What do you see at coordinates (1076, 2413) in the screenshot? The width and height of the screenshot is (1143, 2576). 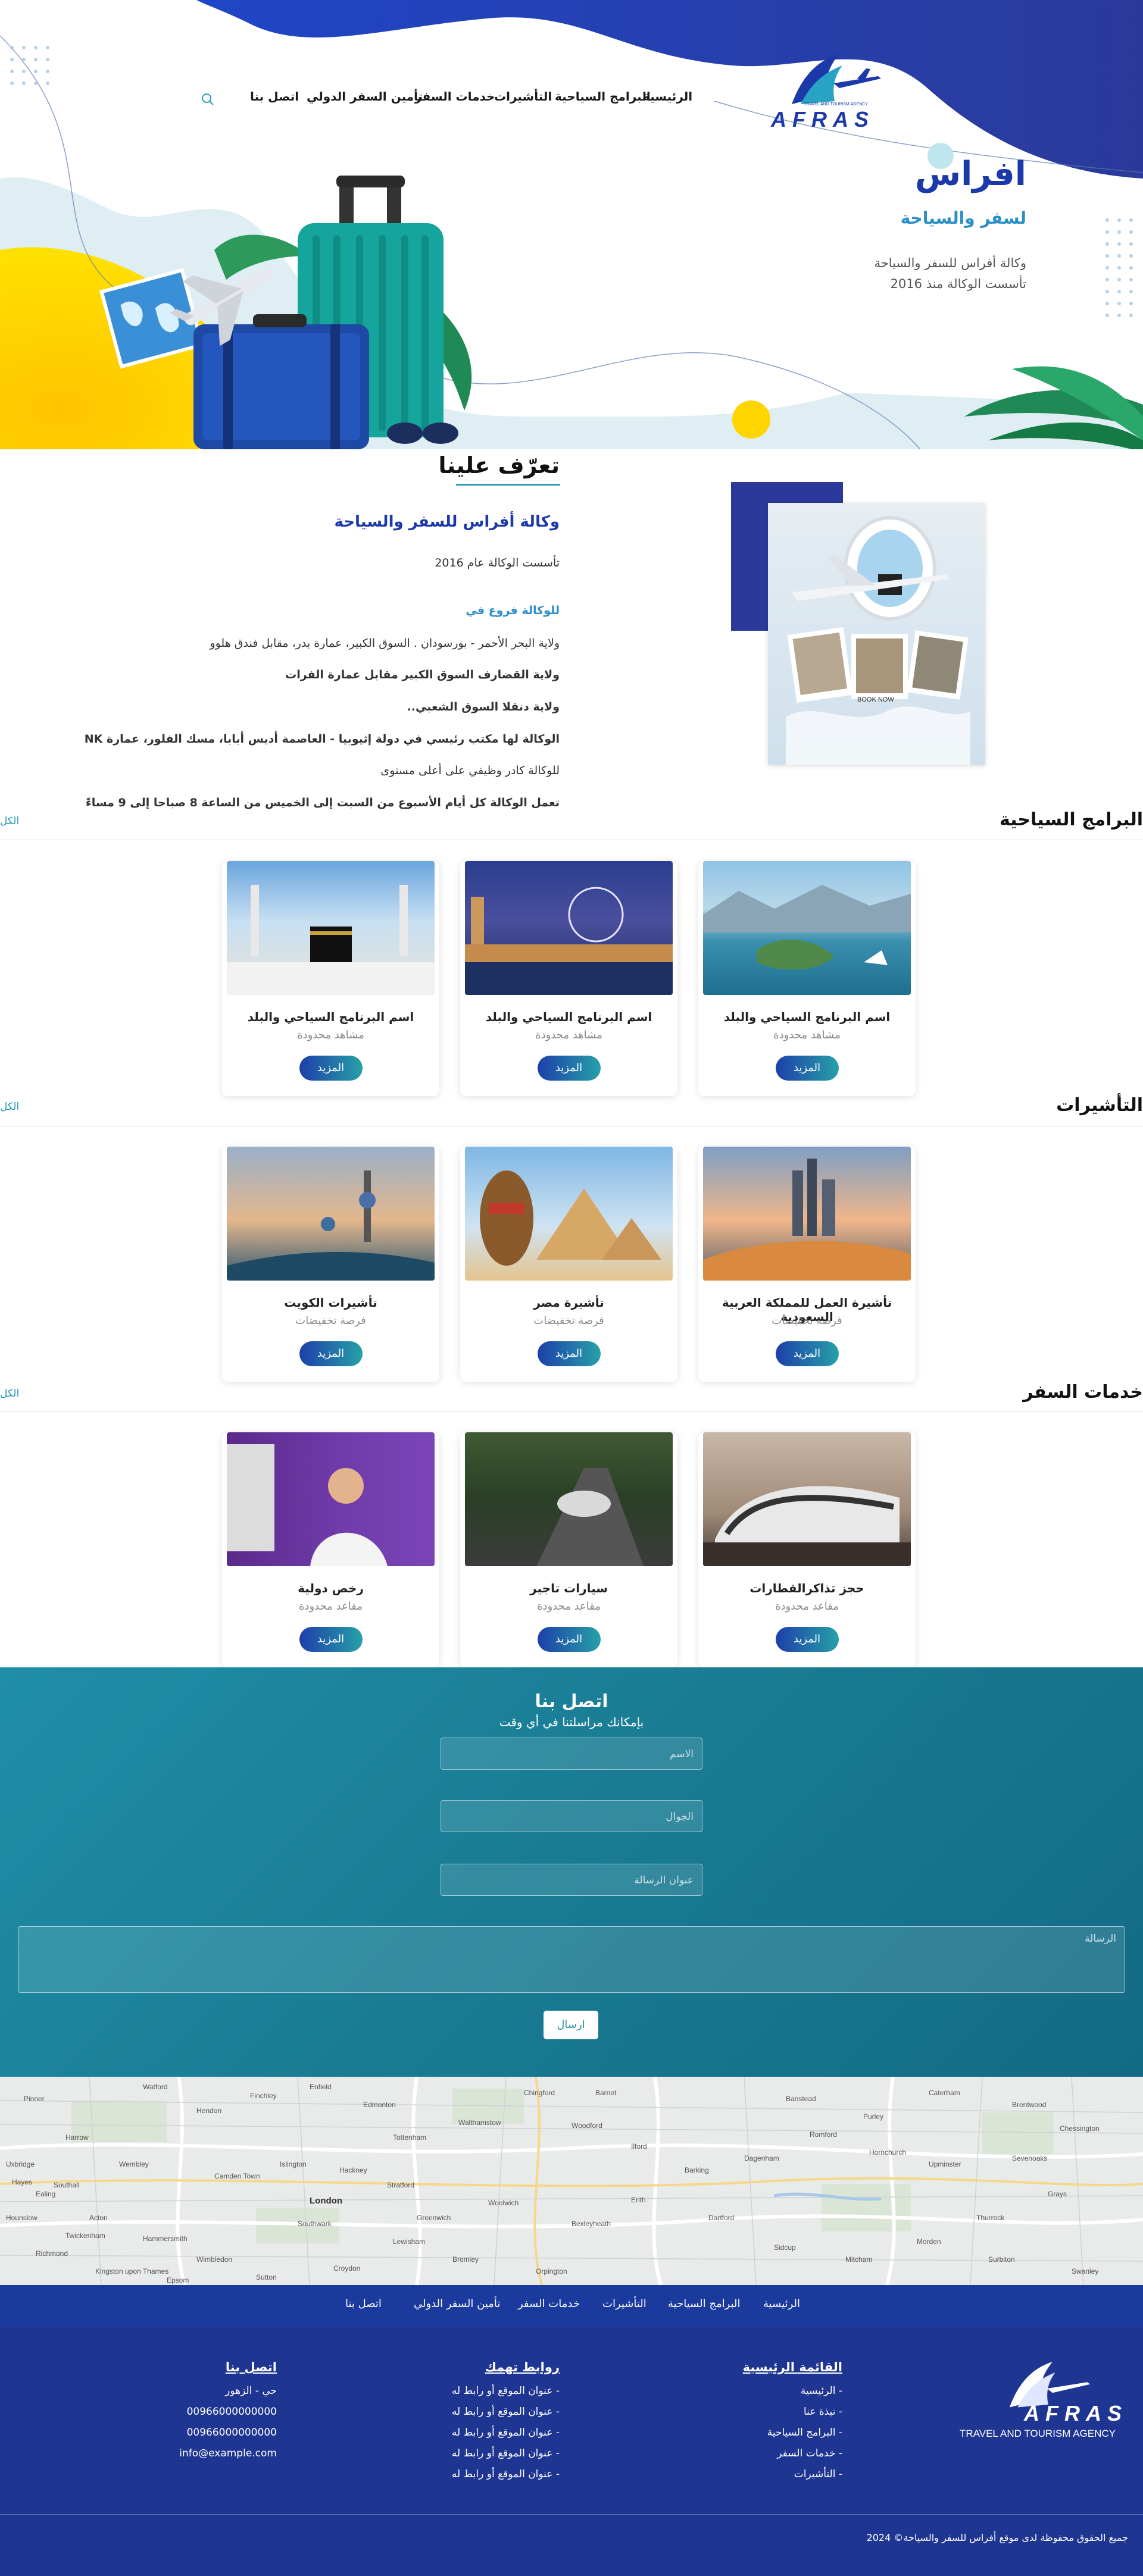 I see `footer-logo-wordmark: AFRAS` at bounding box center [1076, 2413].